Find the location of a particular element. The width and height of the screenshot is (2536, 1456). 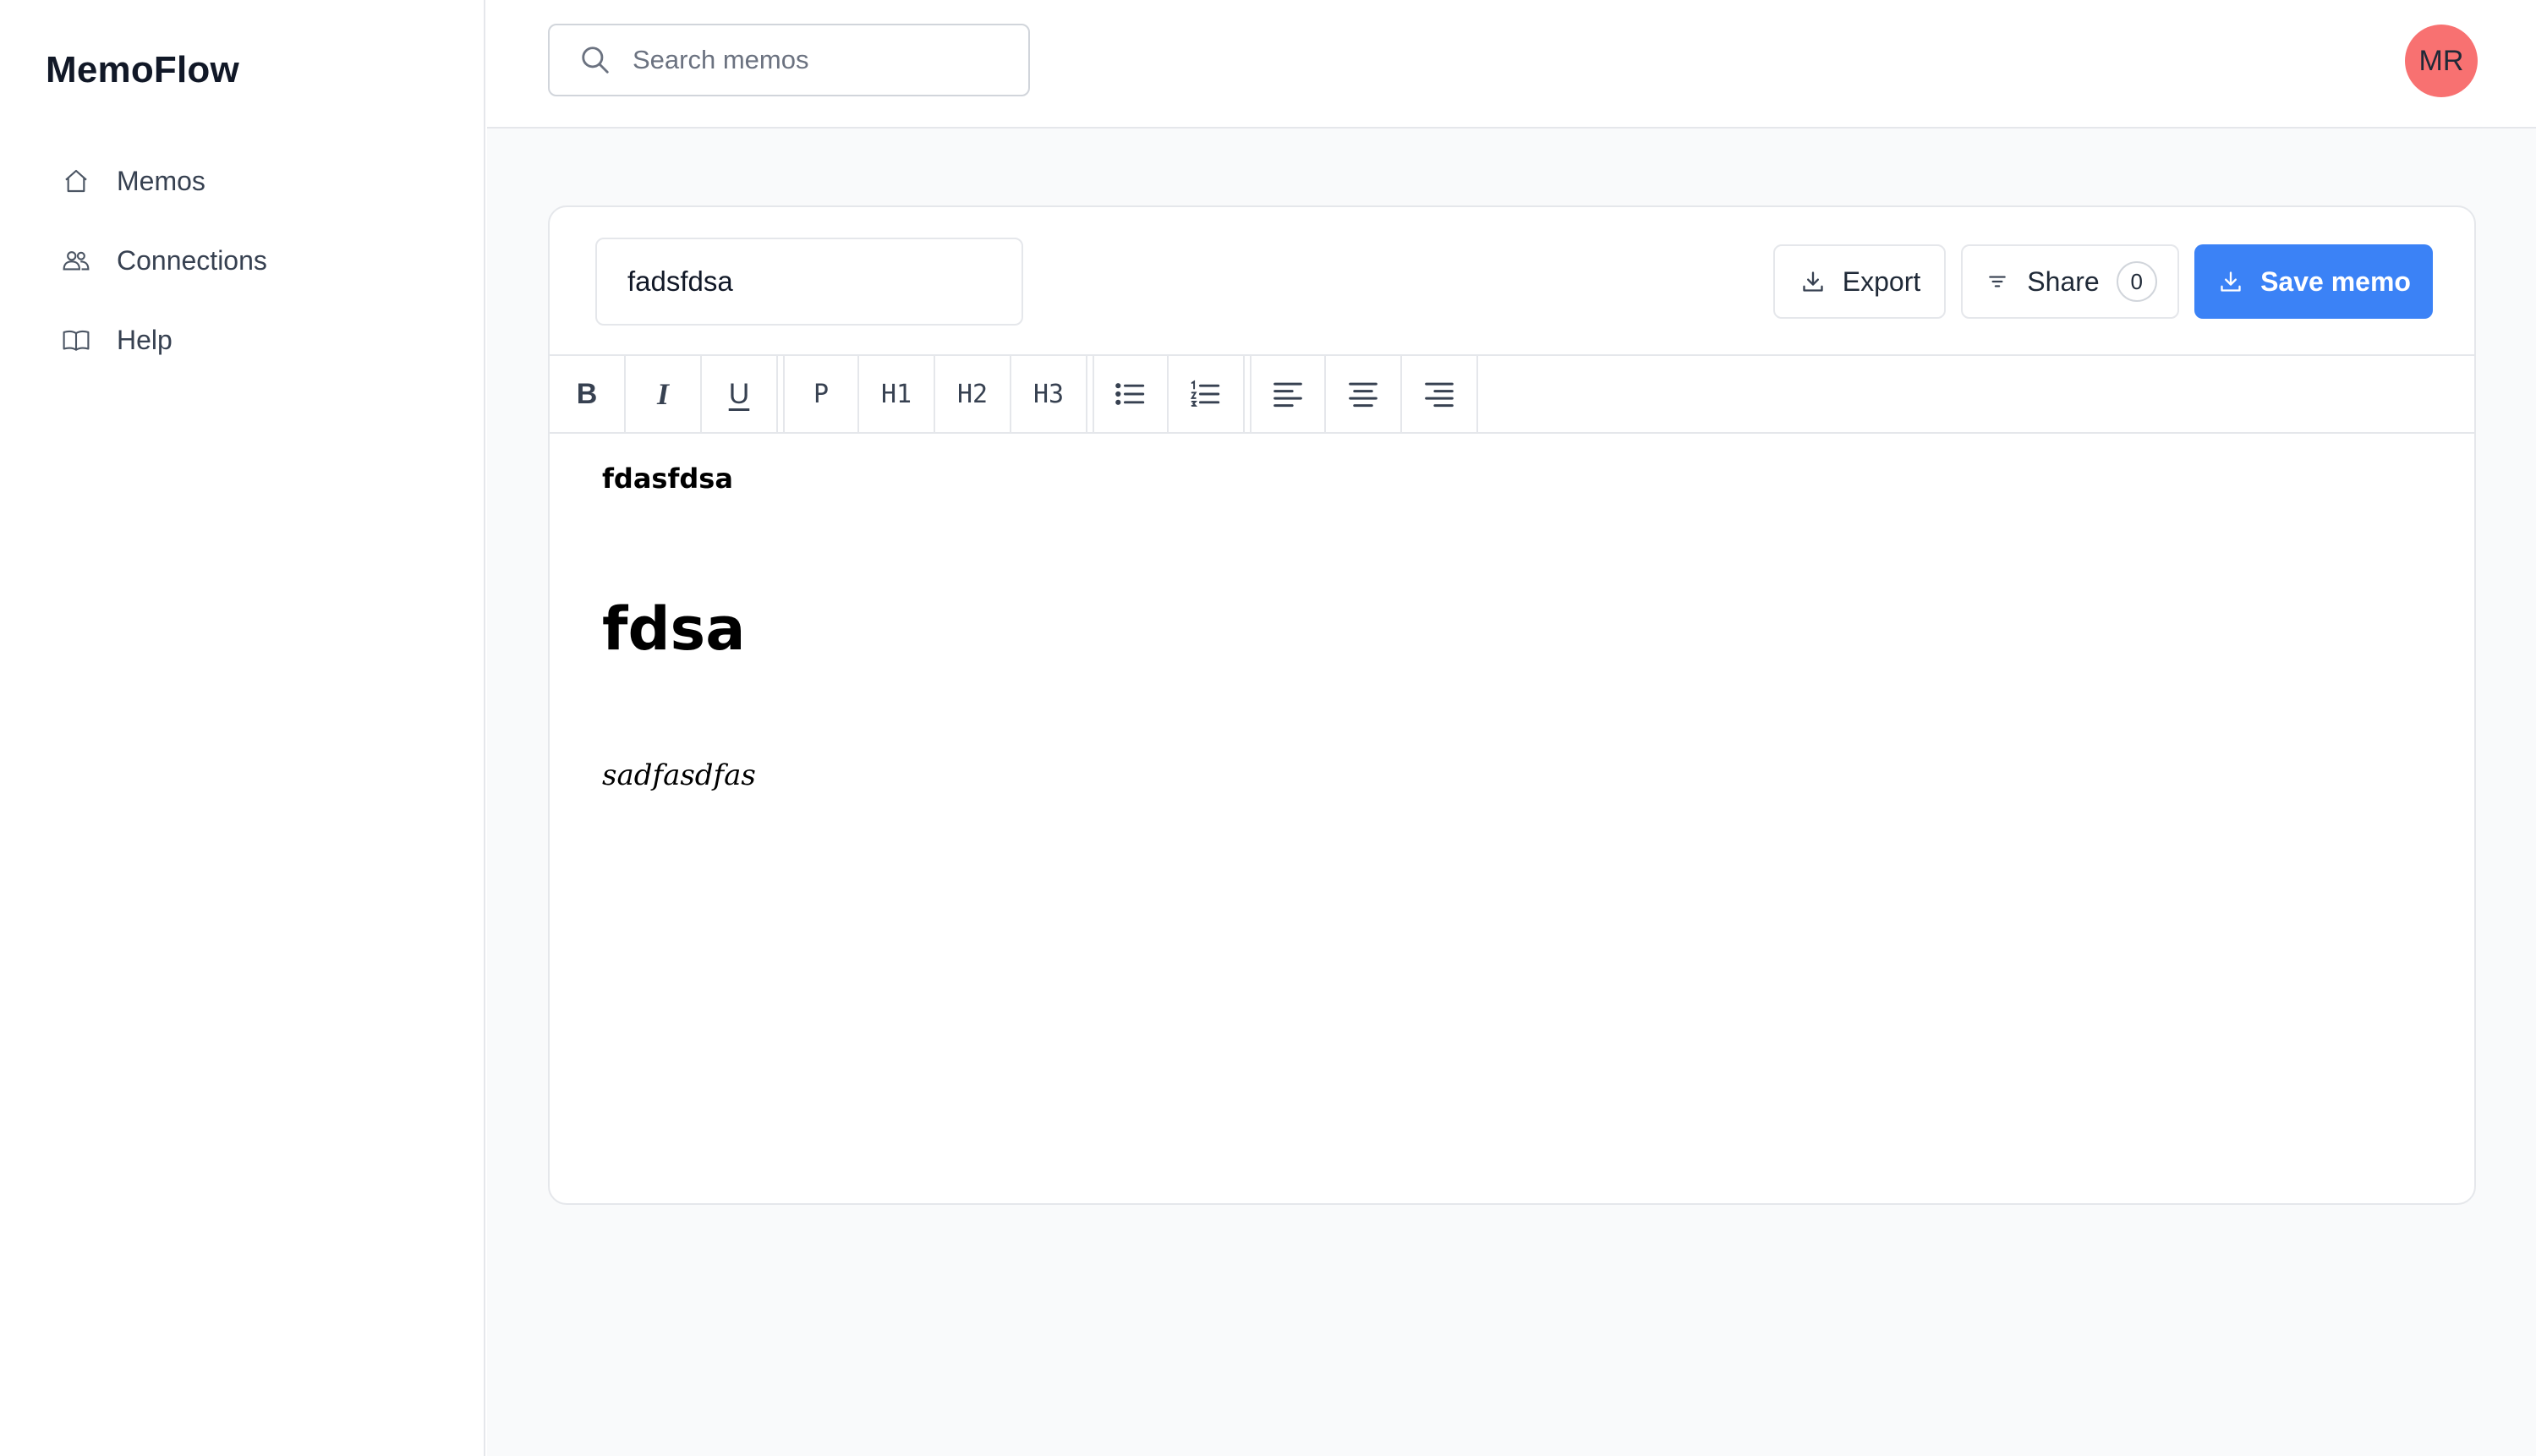

export-label: Export is located at coordinates (1881, 281).